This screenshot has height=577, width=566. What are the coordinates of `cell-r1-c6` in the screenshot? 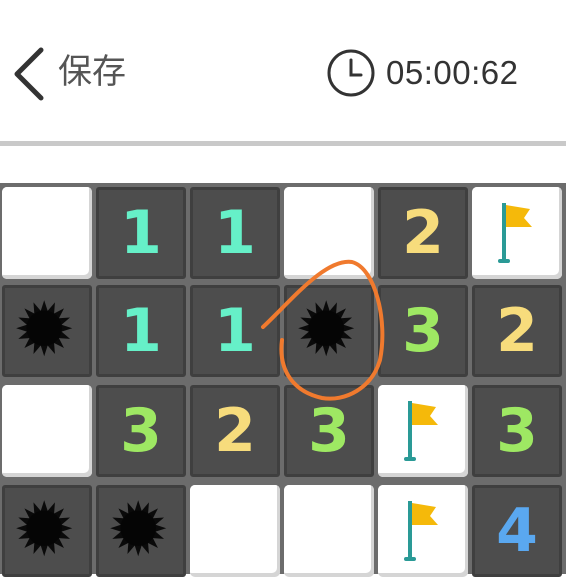 It's located at (517, 233).